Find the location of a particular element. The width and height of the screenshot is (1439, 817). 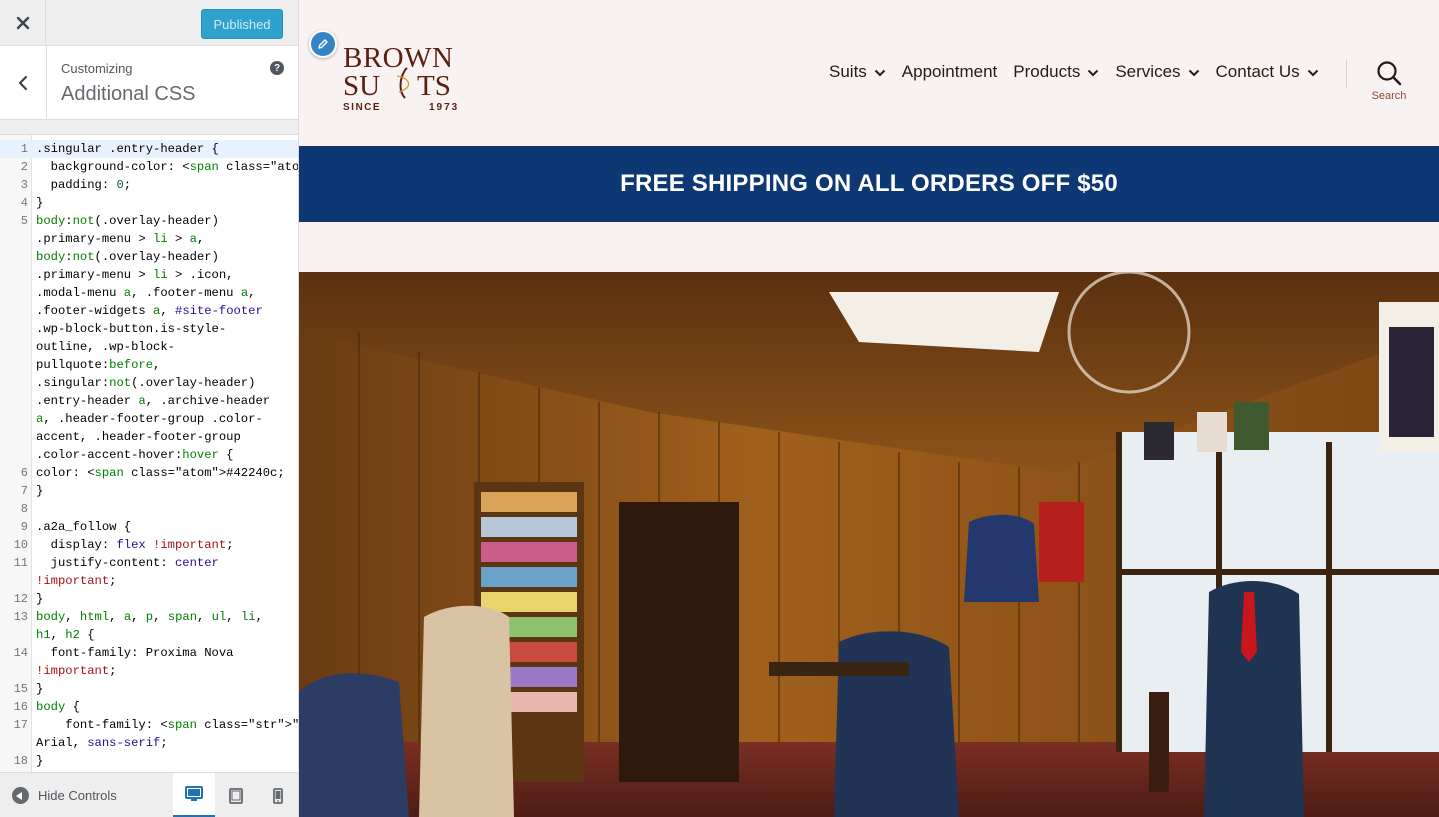

search-icon is located at coordinates (1389, 73).